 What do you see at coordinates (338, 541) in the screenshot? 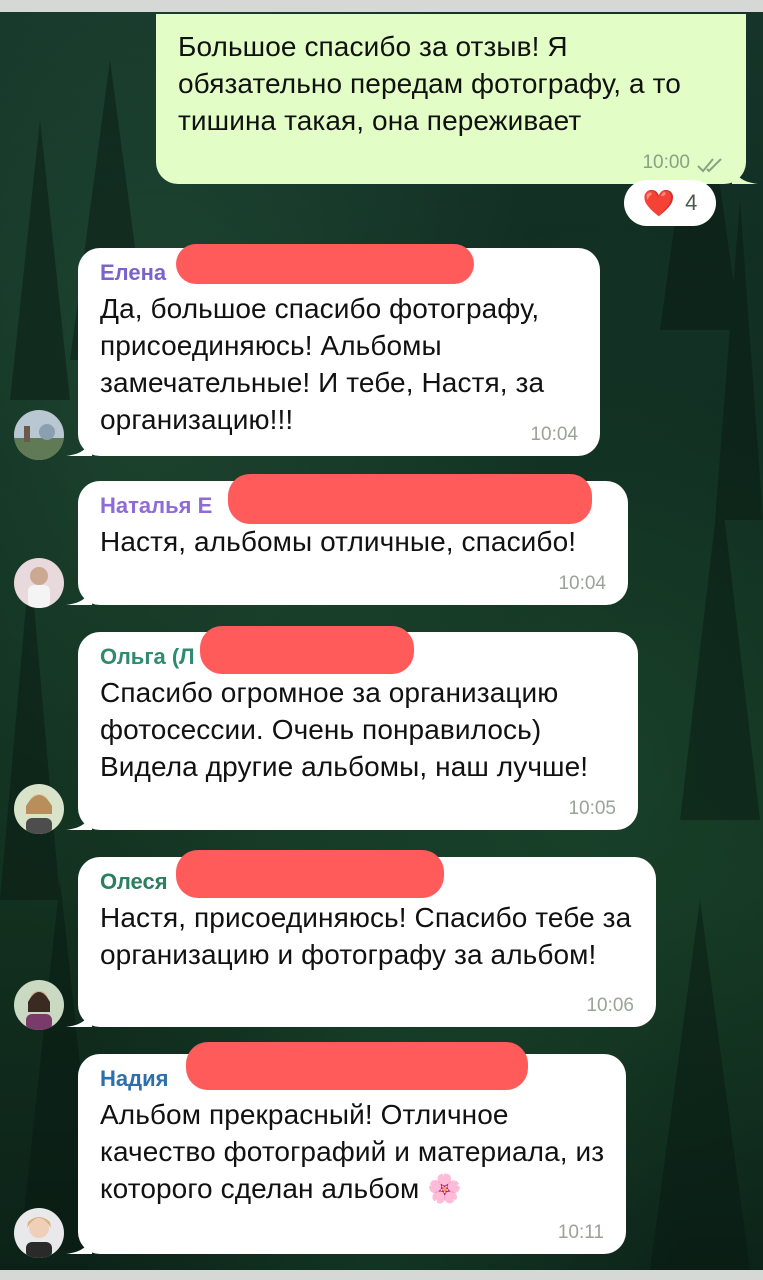
I see `message-text: Настя, альбомы отличные, спасибо!` at bounding box center [338, 541].